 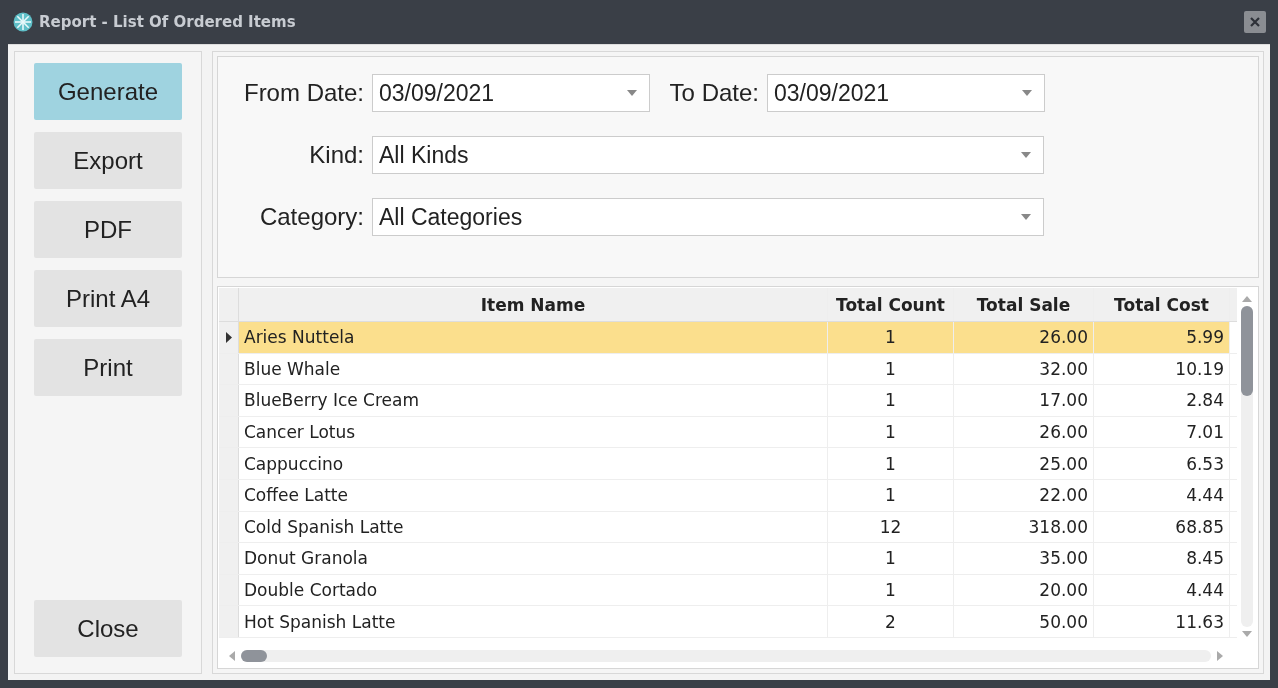 What do you see at coordinates (1162, 337) in the screenshot?
I see `table-cell: 5.99` at bounding box center [1162, 337].